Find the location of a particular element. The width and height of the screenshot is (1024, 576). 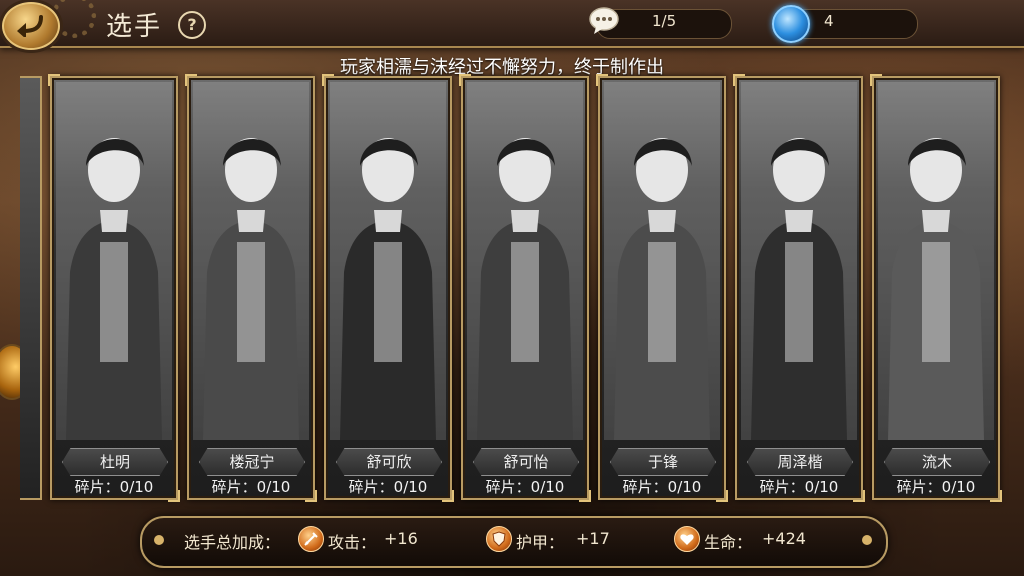

player-card: 于锋碎片：0/10 is located at coordinates (662, 288).